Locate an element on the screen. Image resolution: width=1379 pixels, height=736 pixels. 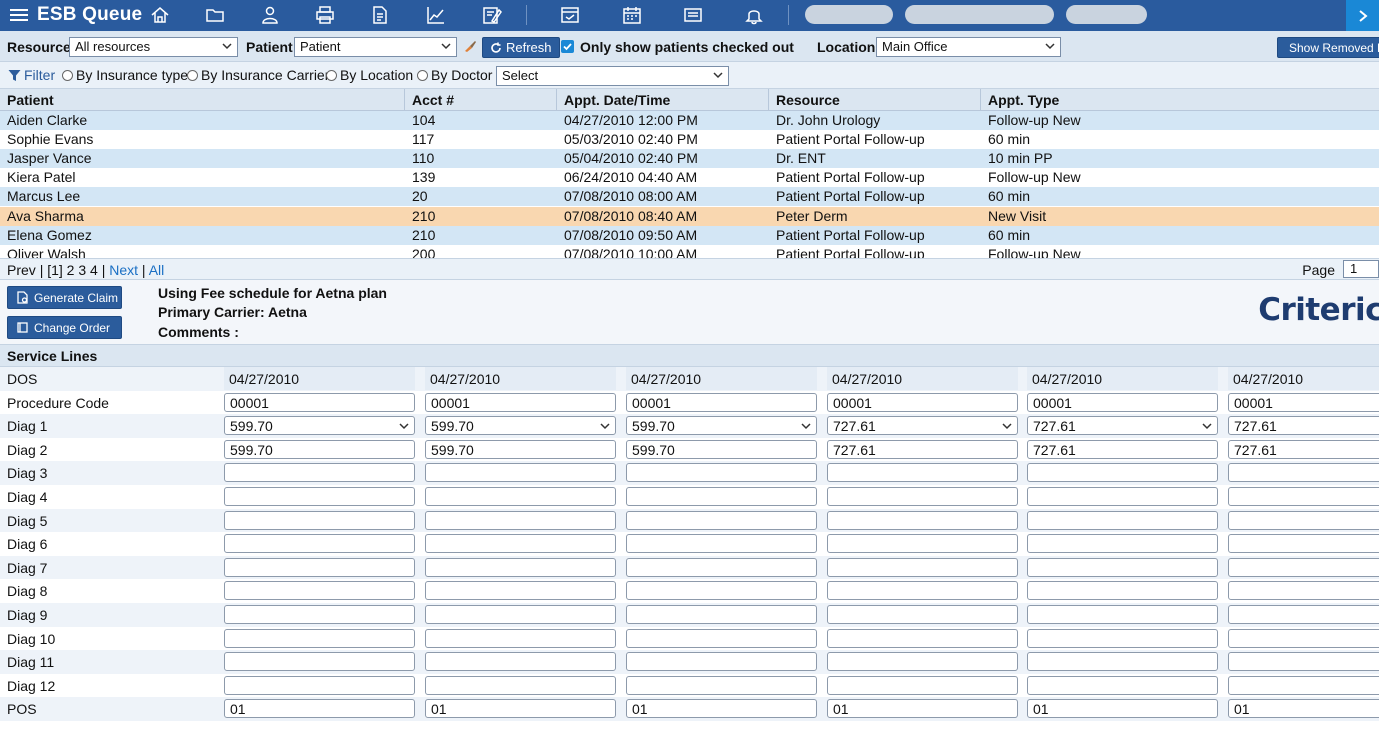
radio-location is located at coordinates (331, 75).